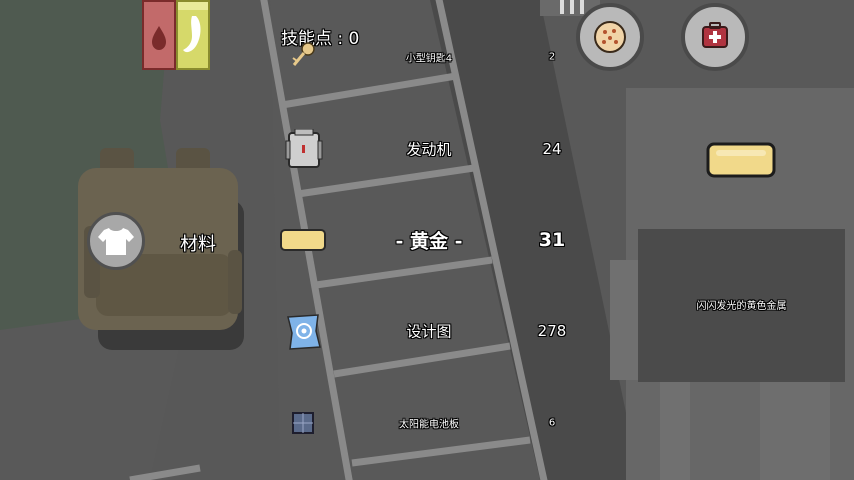  I want to click on blood-drop-icon, so click(159, 38).